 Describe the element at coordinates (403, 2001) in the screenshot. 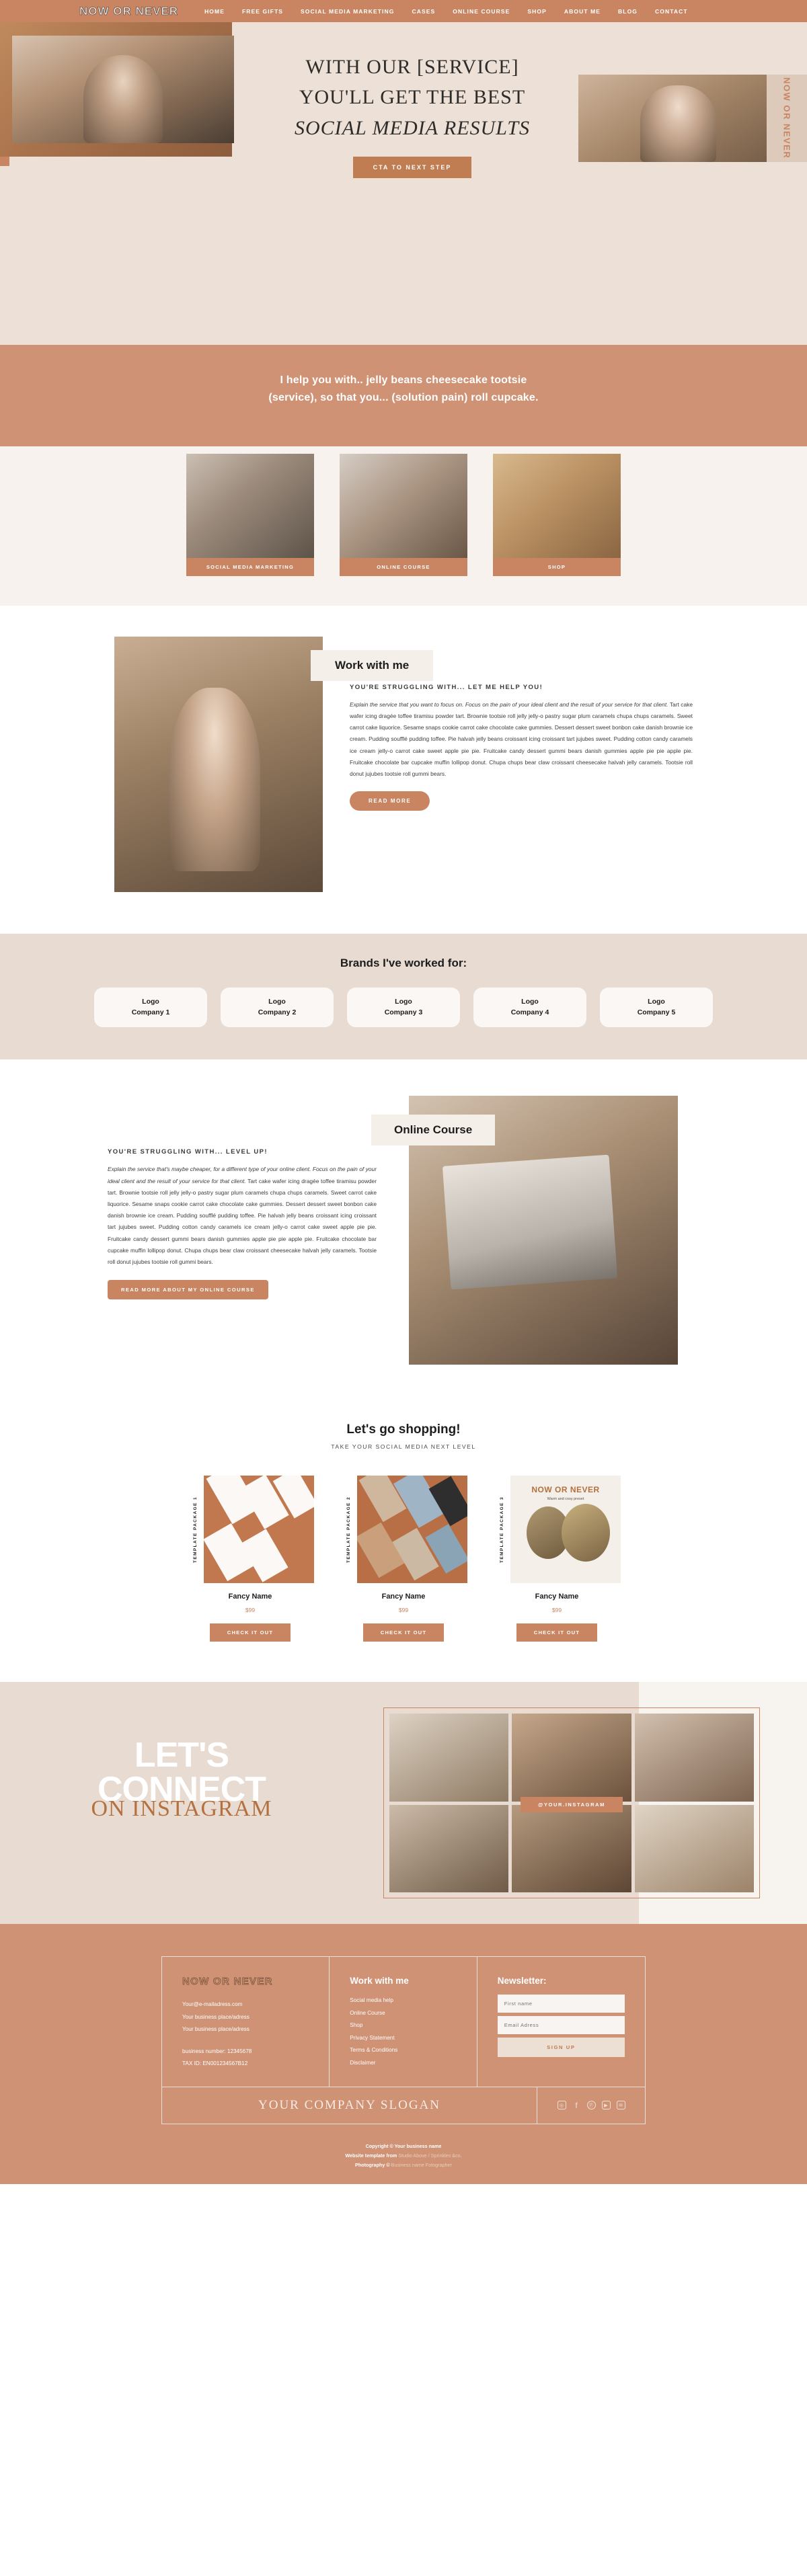

I see `footer-link-social-media-help: Social media help` at that location.